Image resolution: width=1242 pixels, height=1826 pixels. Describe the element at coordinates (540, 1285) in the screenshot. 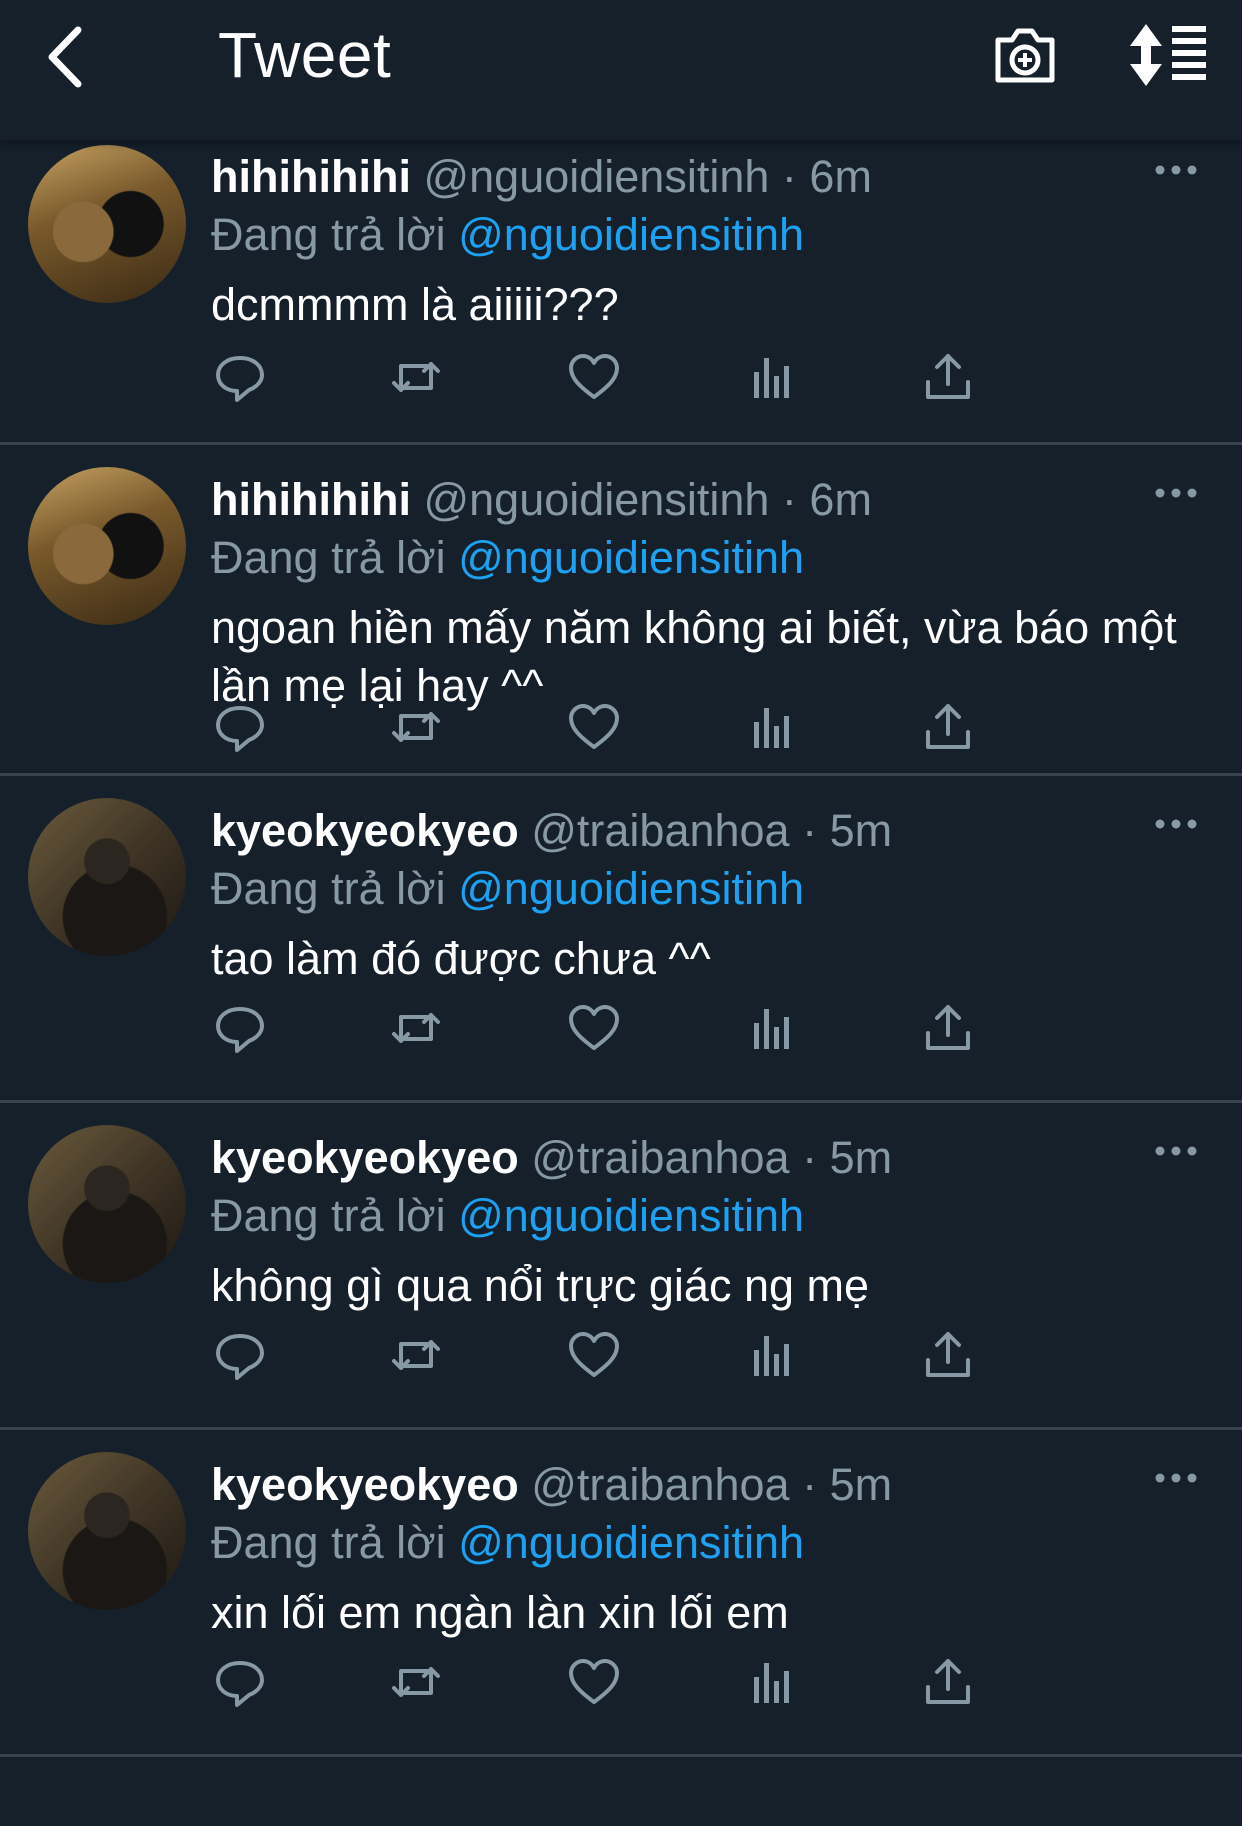

I see `tweet-text: không gì qua nổi trực giác ng mẹ` at that location.